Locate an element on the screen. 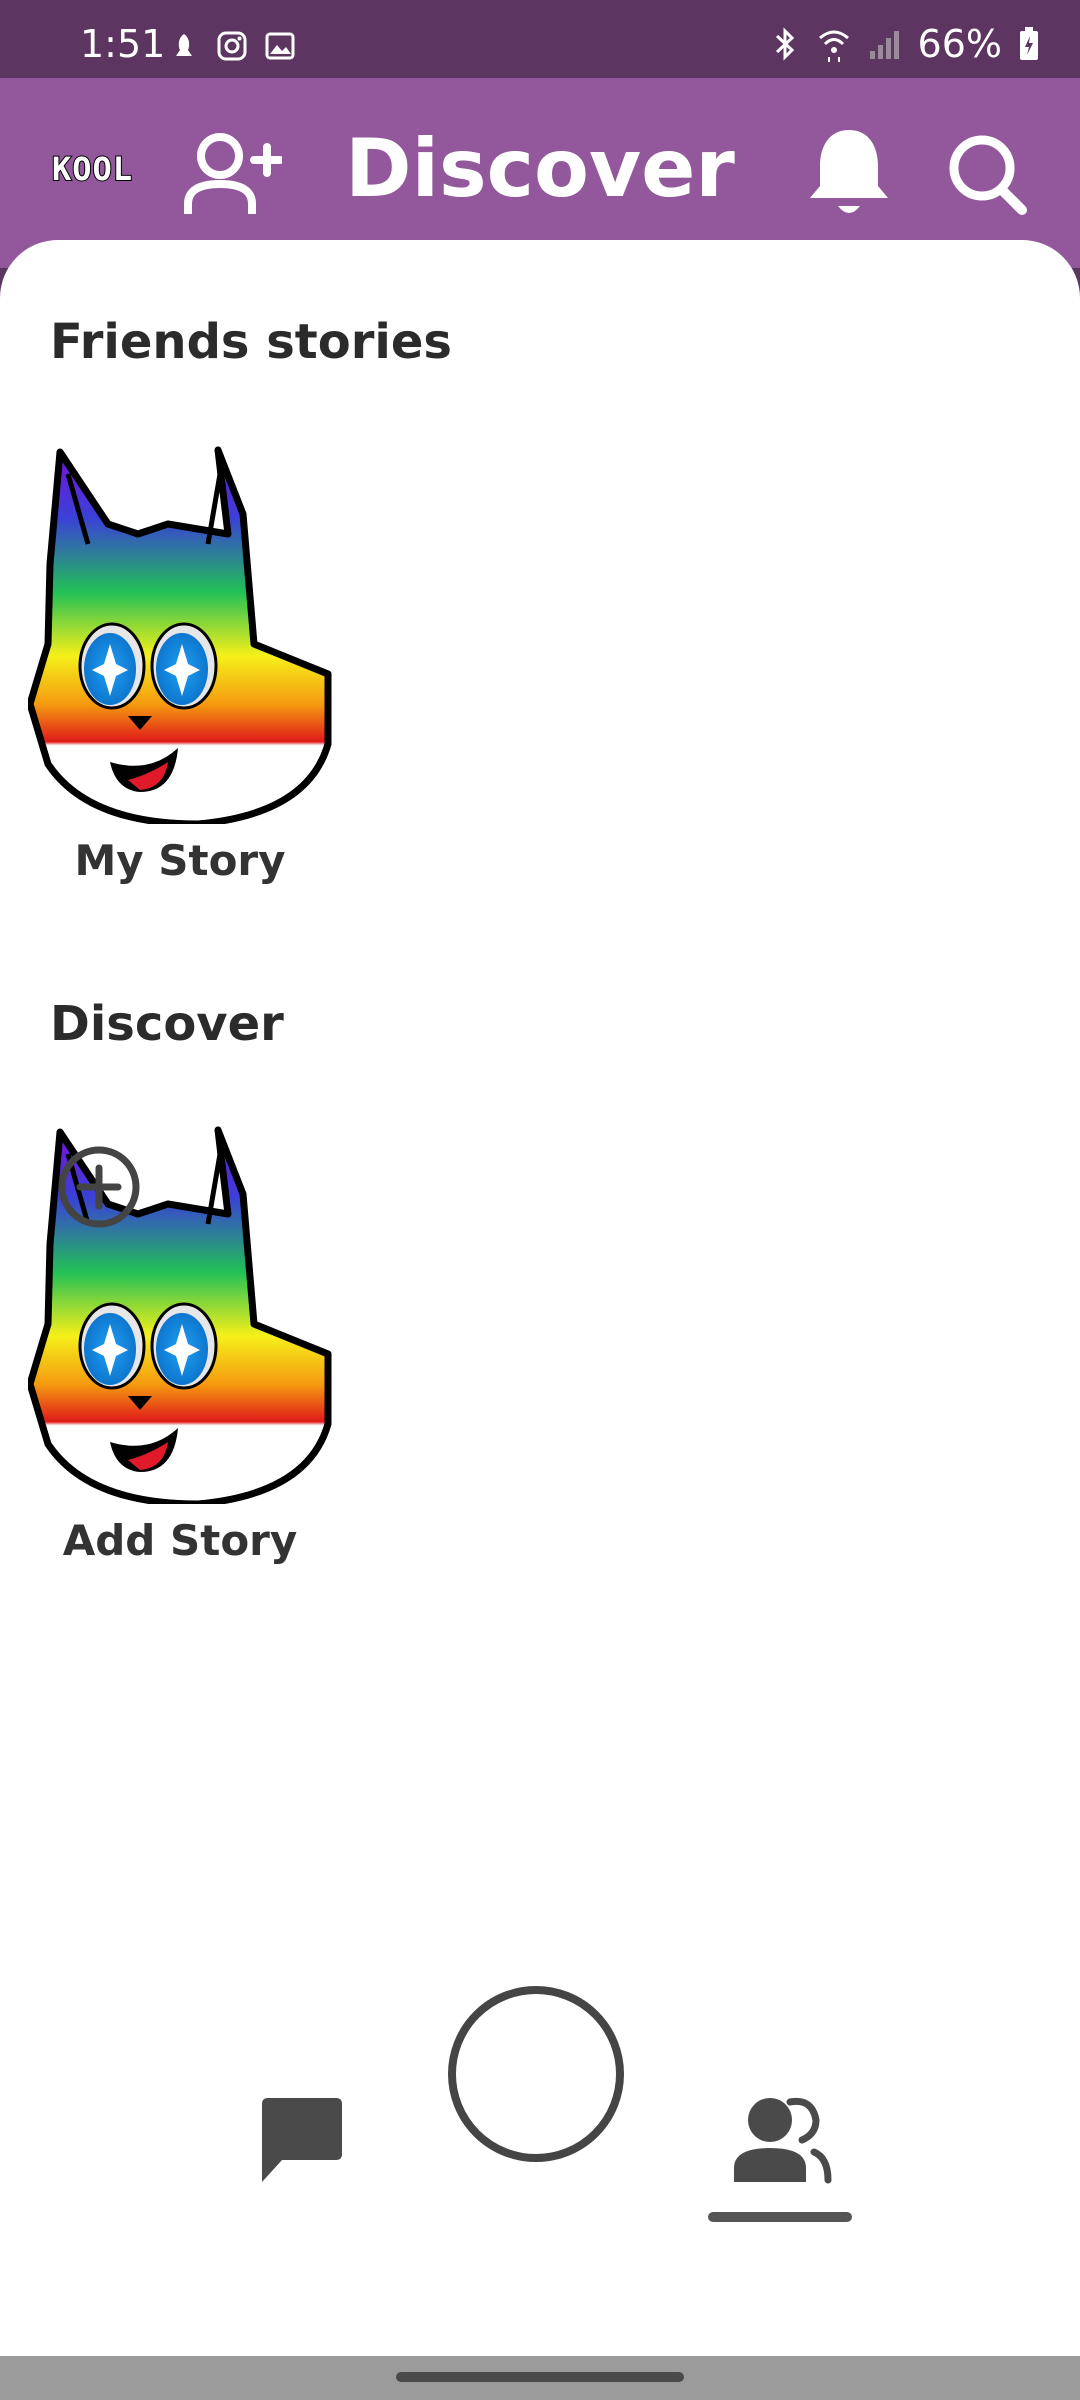 This screenshot has width=1080, height=2400. status-right: 66% is located at coordinates (905, 44).